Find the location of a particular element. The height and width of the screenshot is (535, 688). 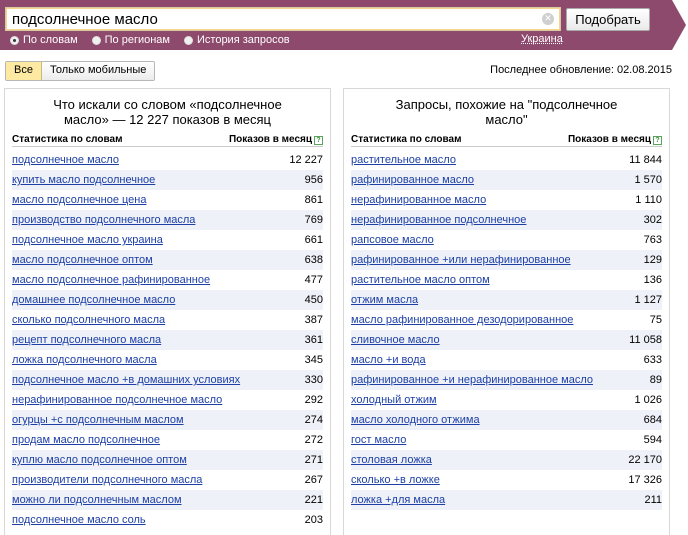

keyword-link: купить масло подсолнечное is located at coordinates (83, 180).